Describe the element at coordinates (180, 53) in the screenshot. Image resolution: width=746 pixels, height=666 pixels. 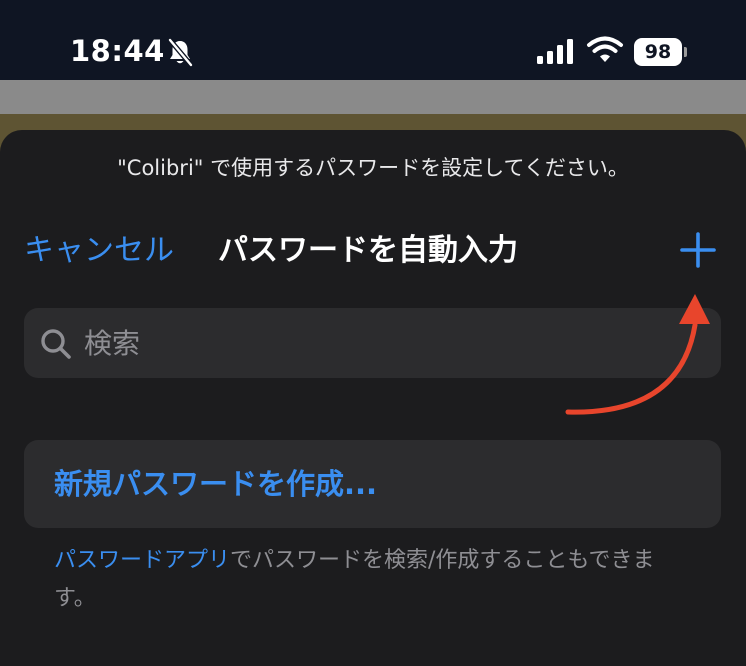
I see `bell-slash-icon` at that location.